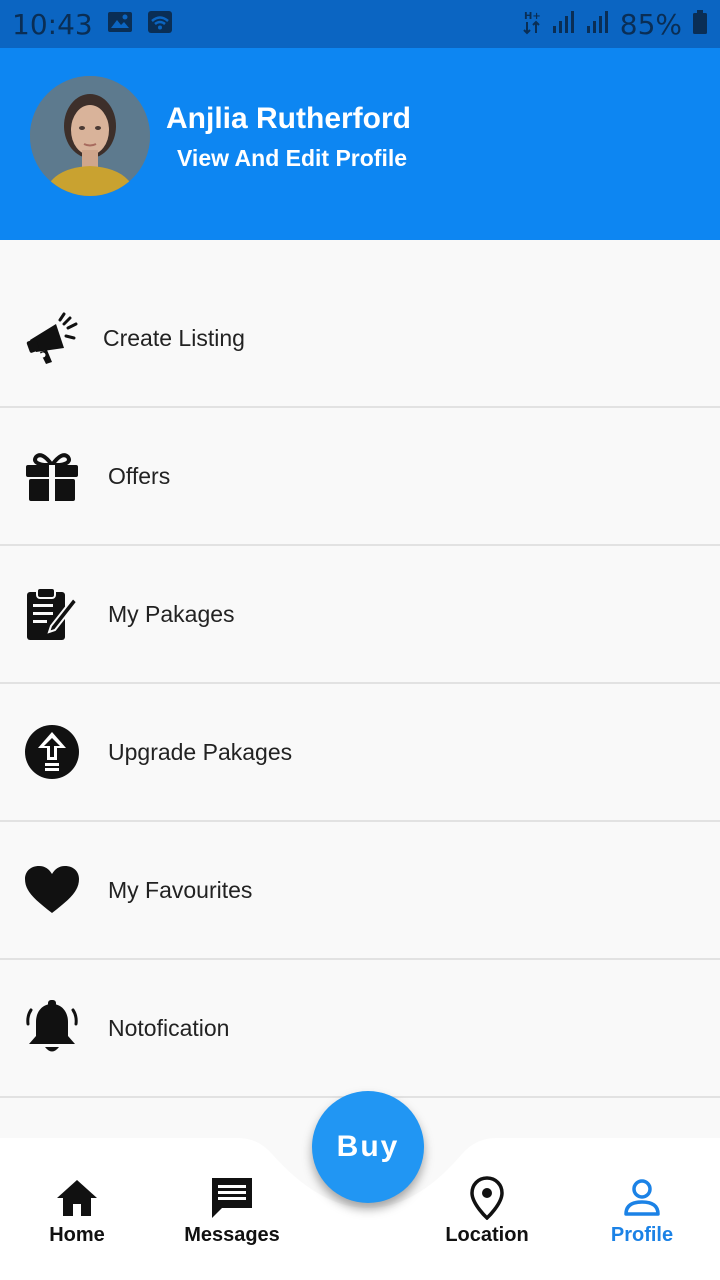 This screenshot has height=1280, width=720. Describe the element at coordinates (200, 751) in the screenshot. I see `menu-item-label: Upgrade Pakages` at that location.